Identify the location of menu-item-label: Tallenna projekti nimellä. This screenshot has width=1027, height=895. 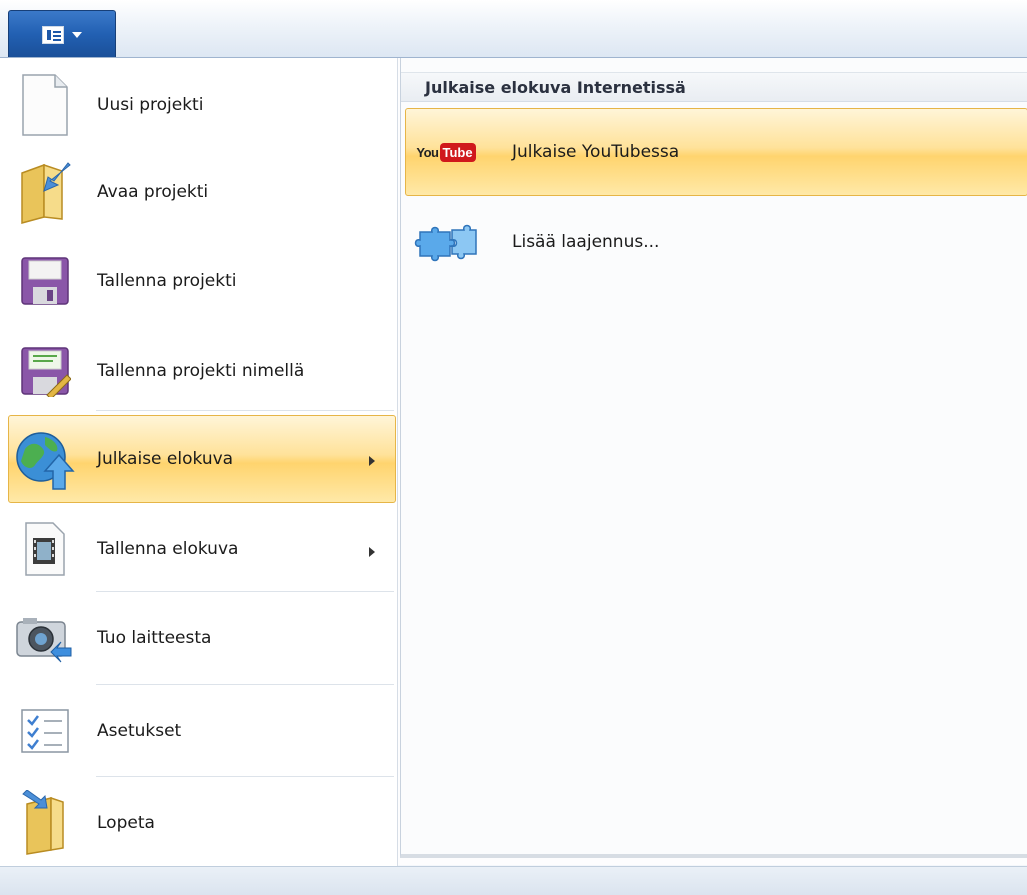
(201, 371).